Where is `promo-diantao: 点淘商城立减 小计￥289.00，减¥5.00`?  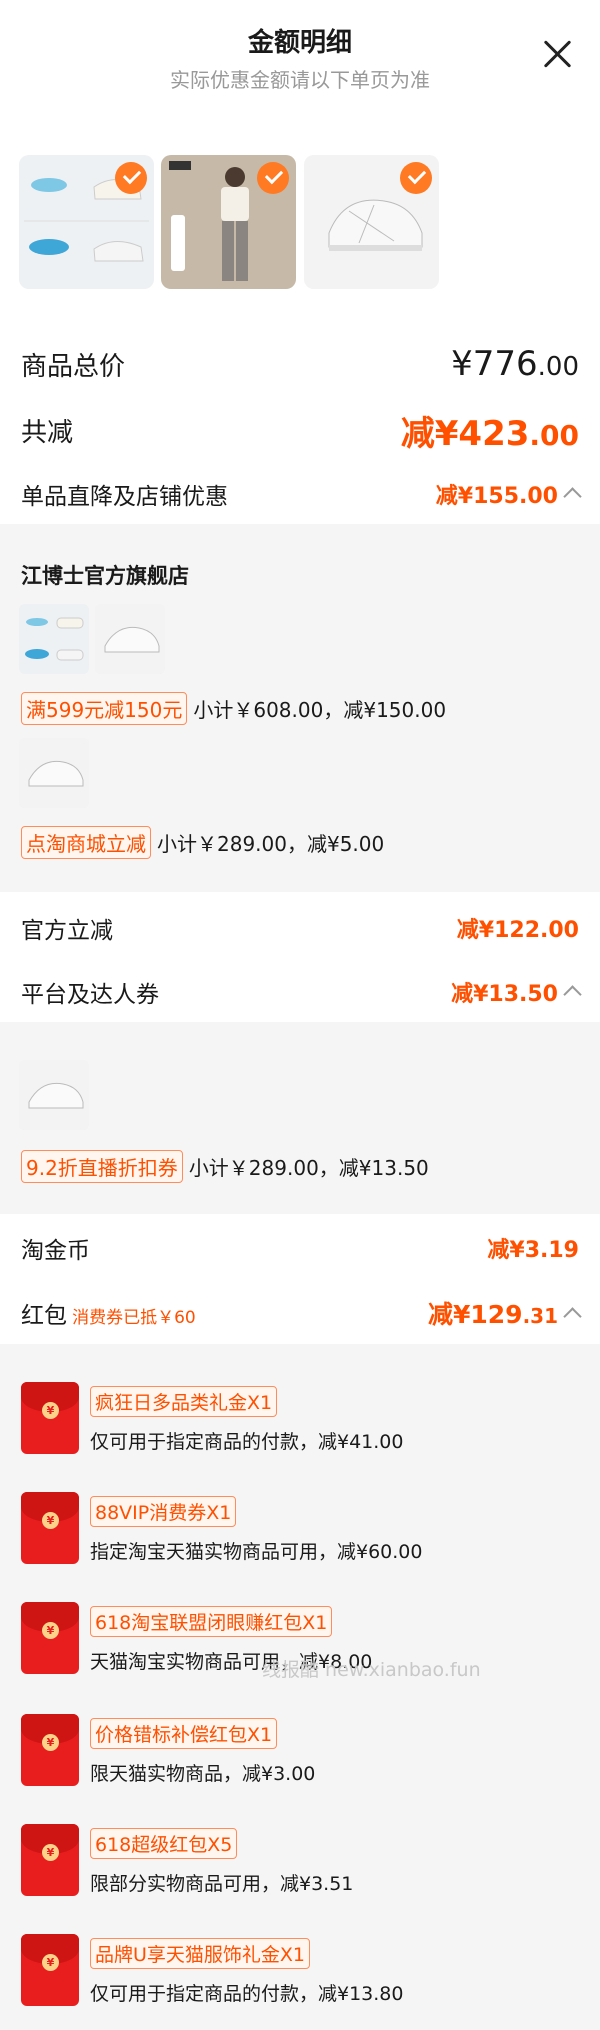 promo-diantao: 点淘商城立减 小计￥289.00，减¥5.00 is located at coordinates (202, 842).